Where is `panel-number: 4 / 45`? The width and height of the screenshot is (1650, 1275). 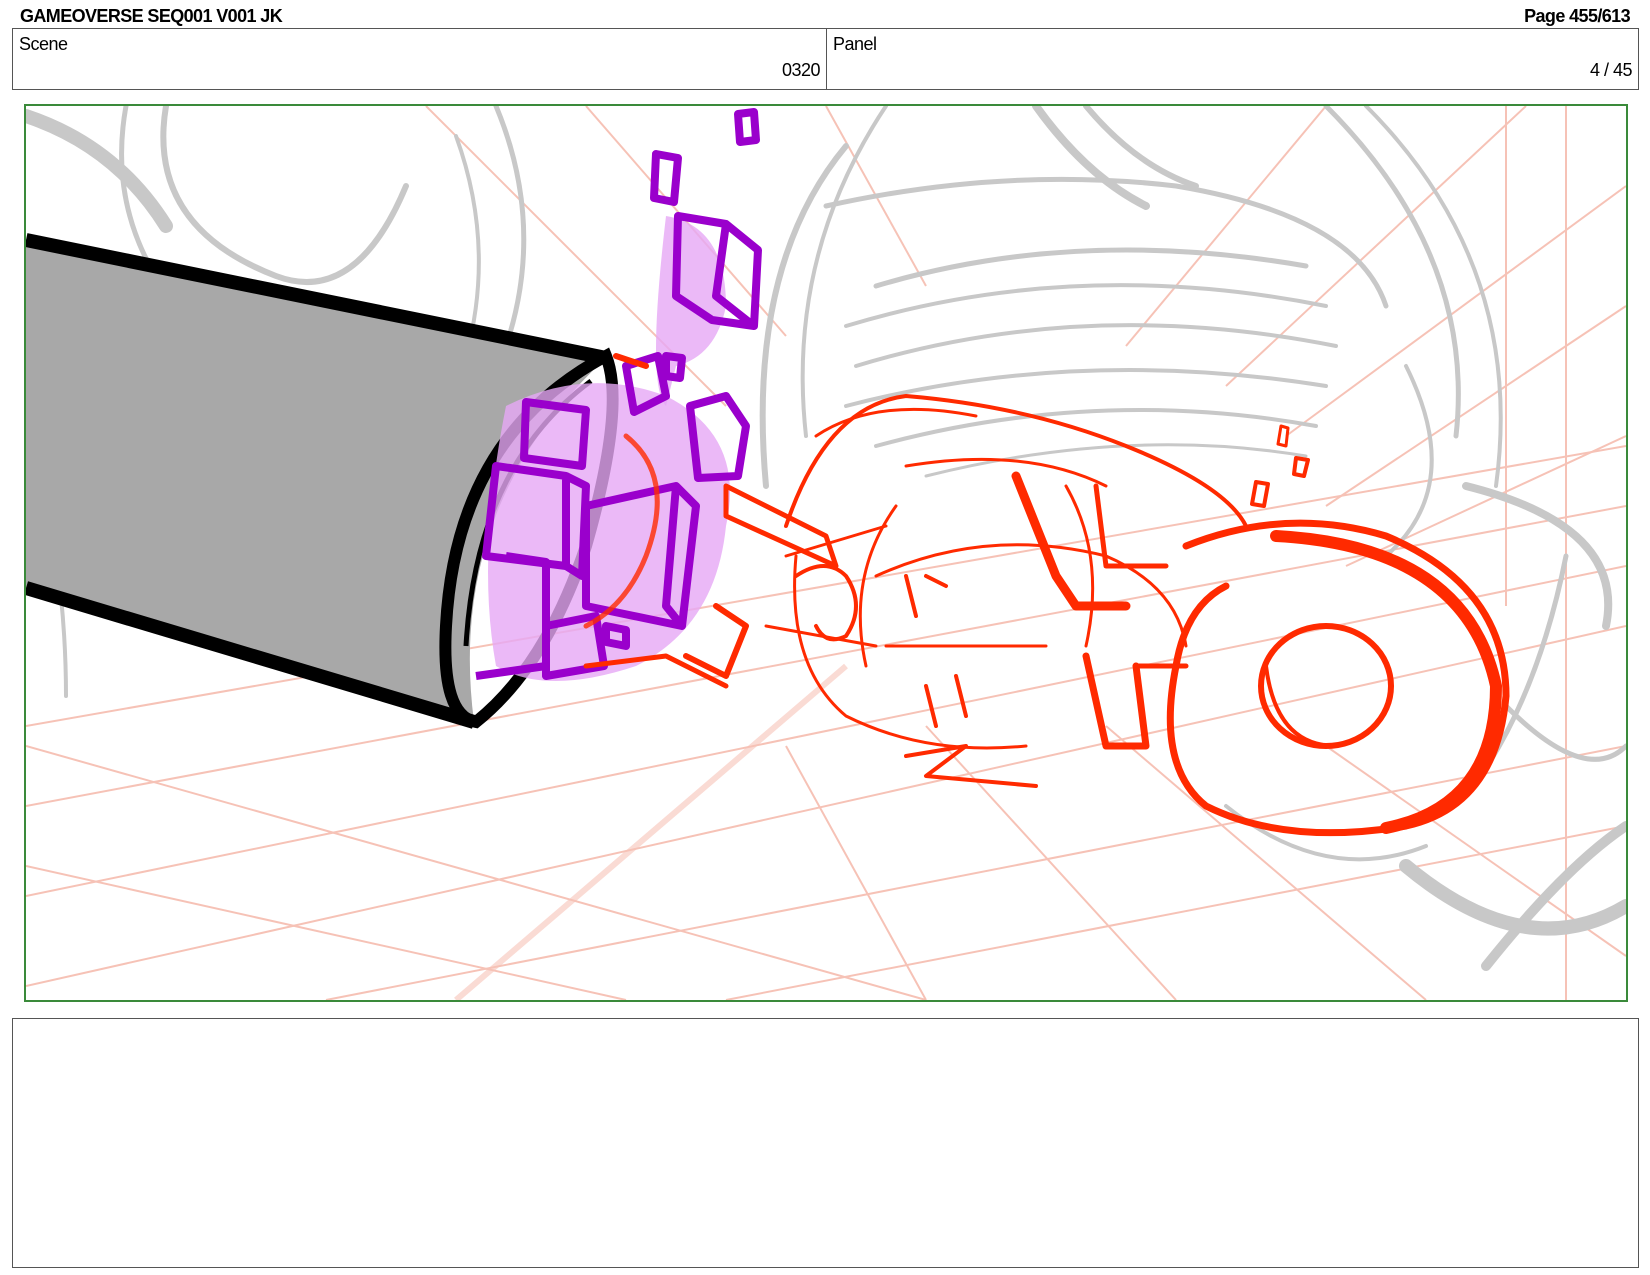
panel-number: 4 / 45 is located at coordinates (1611, 70).